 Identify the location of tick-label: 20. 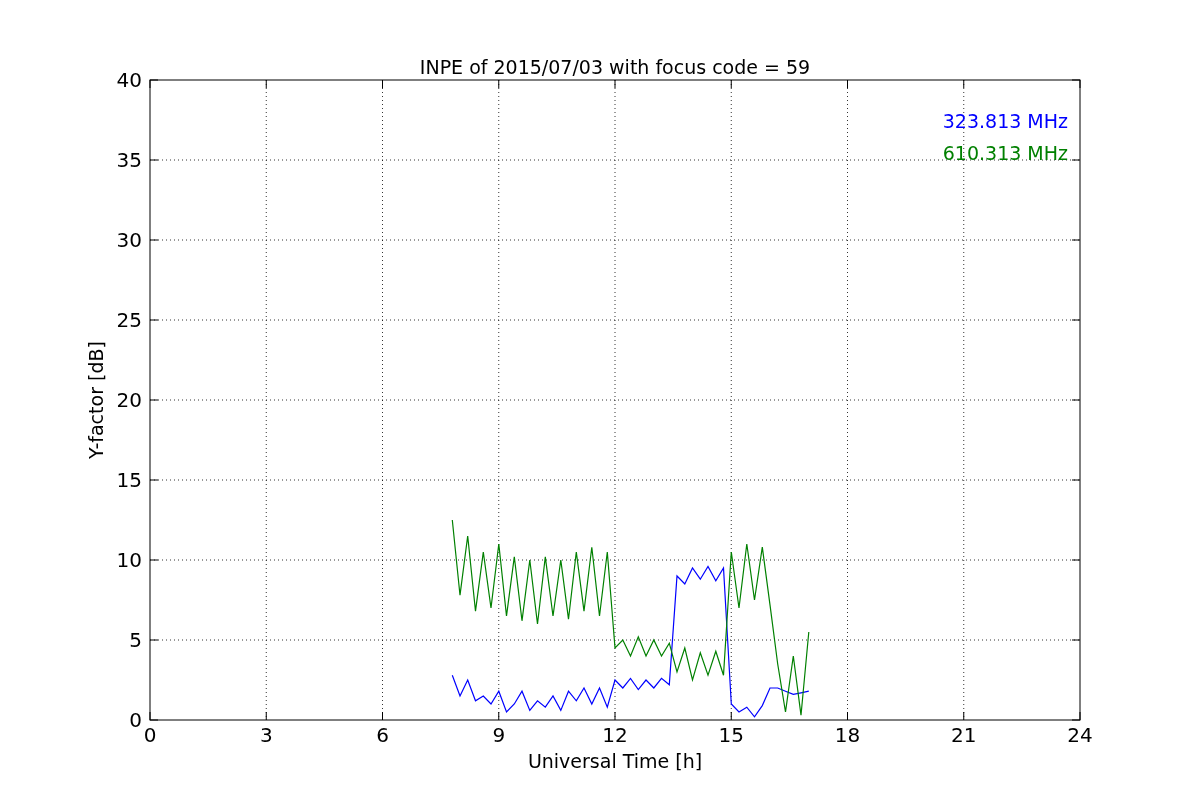
(129, 400).